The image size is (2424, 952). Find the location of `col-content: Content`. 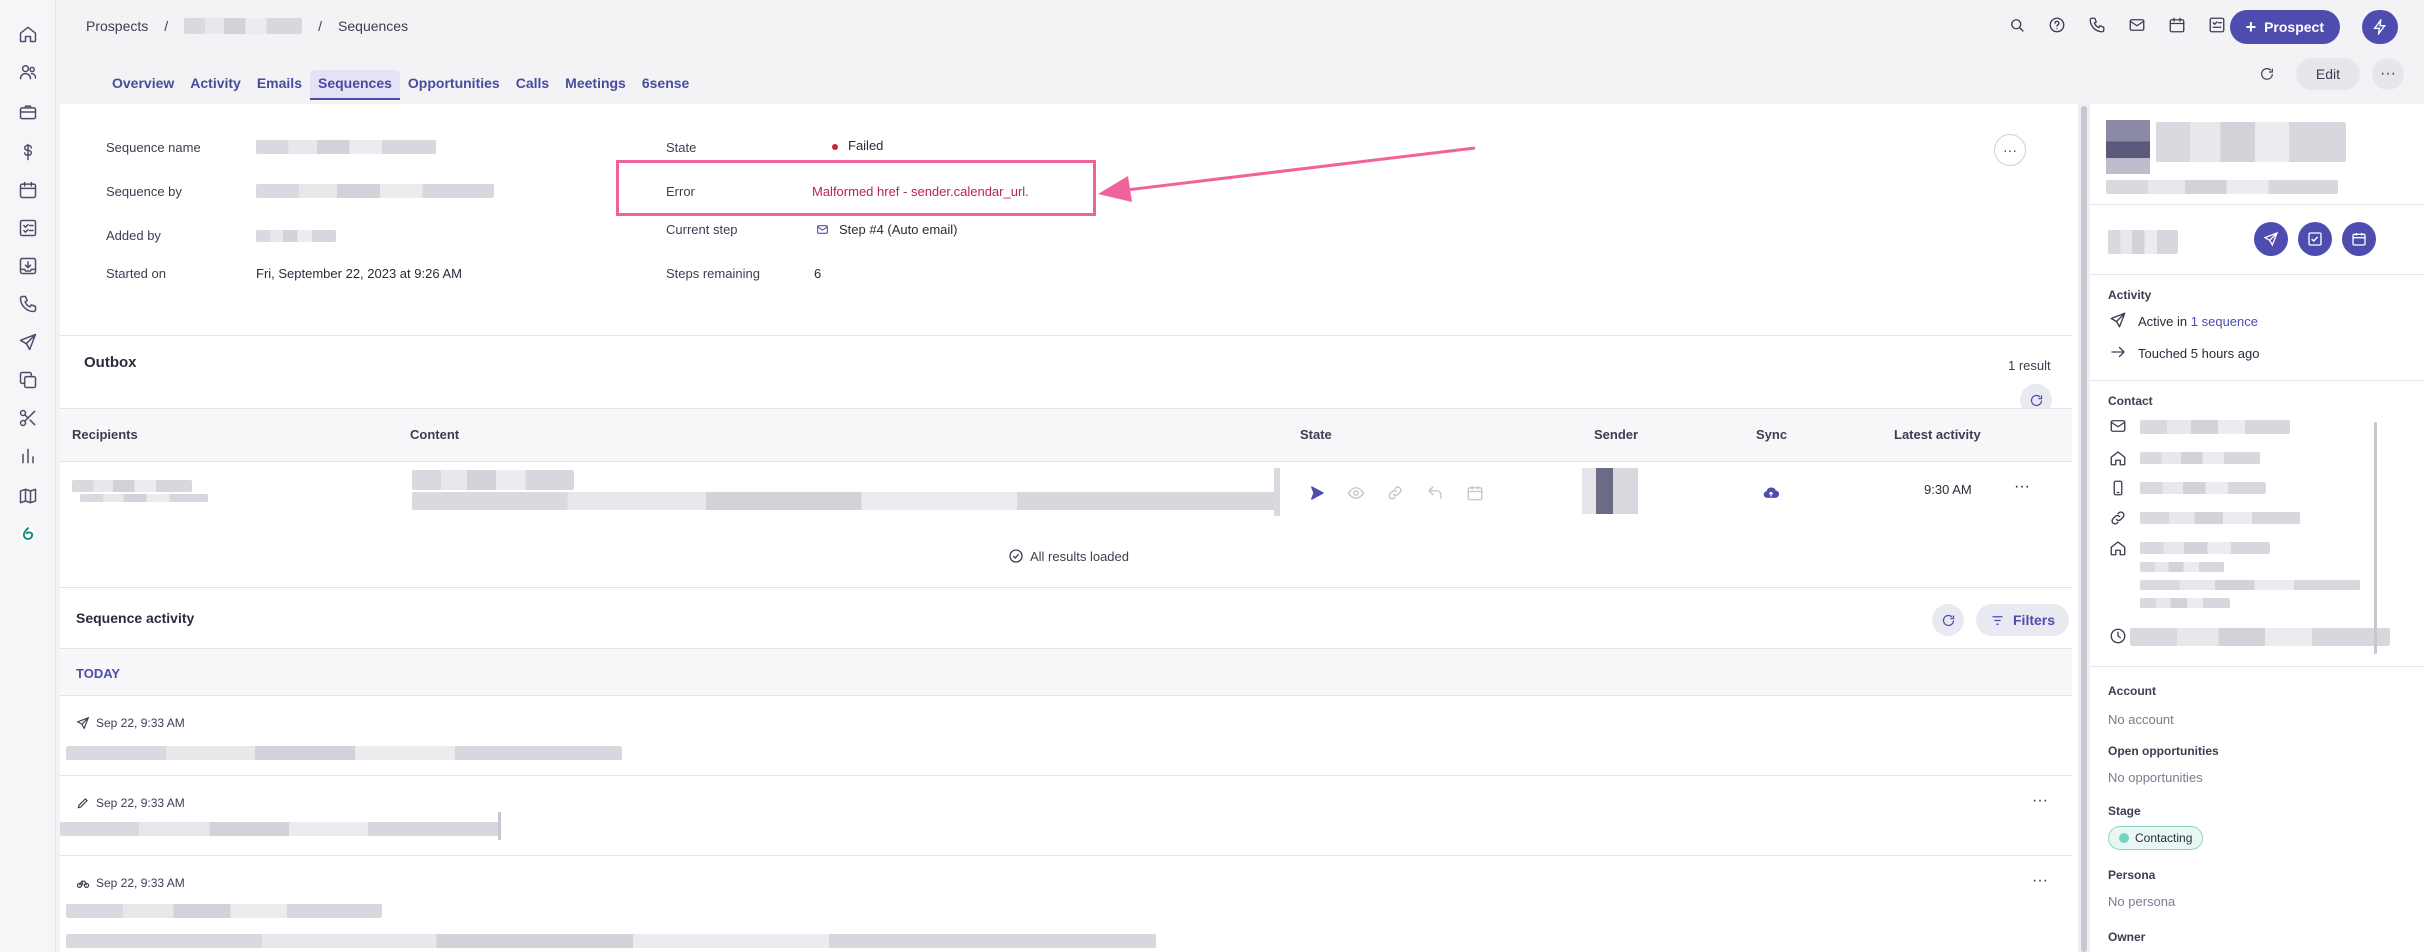

col-content: Content is located at coordinates (434, 434).